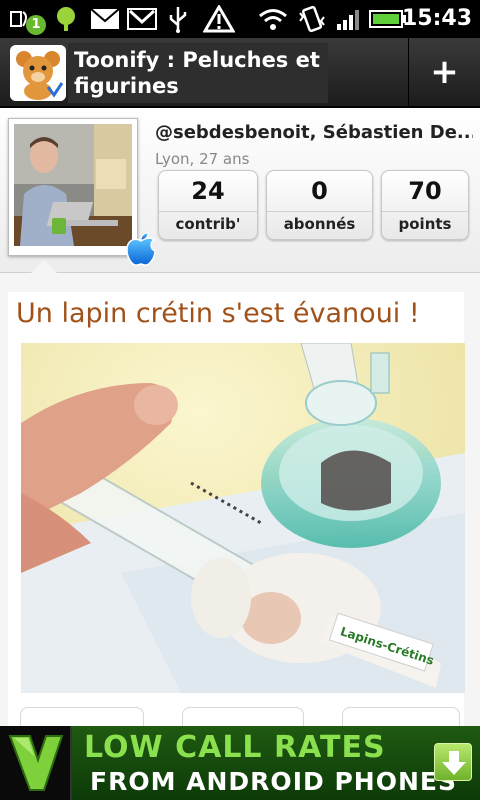 The image size is (480, 800). Describe the element at coordinates (319, 191) in the screenshot. I see `stat-followers-value: 0` at that location.